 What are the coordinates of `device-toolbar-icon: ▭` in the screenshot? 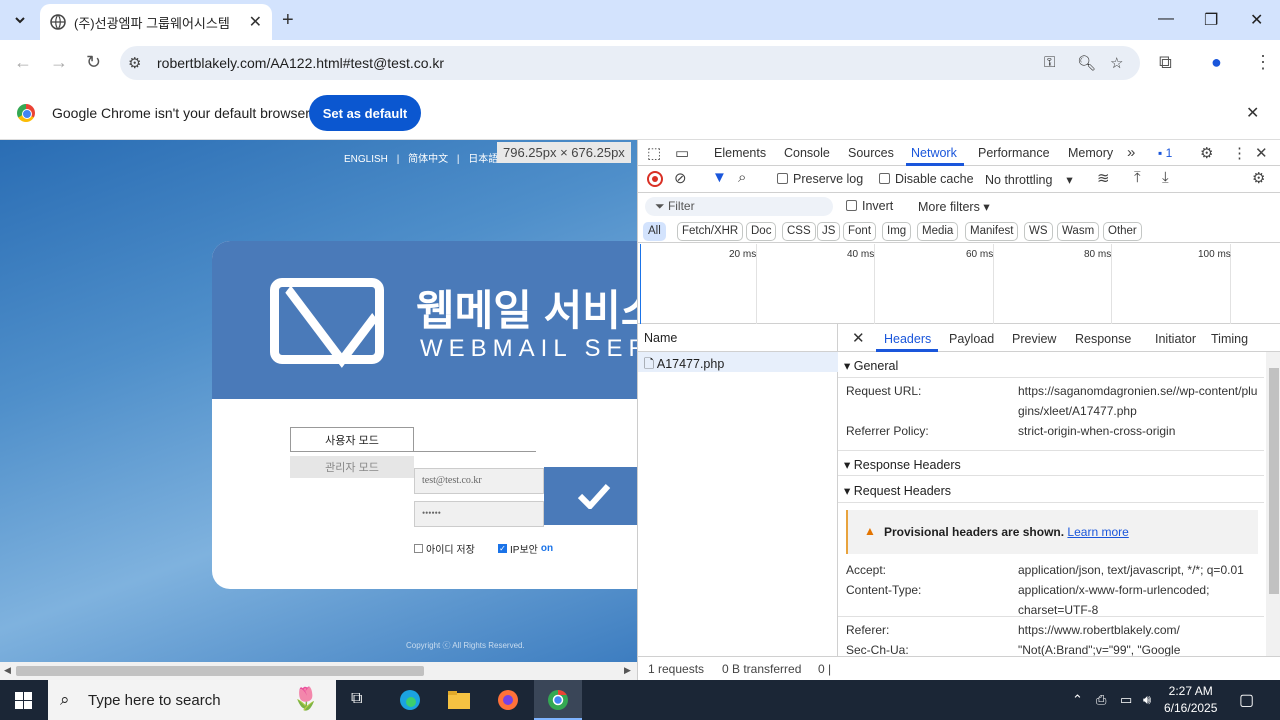 It's located at (682, 153).